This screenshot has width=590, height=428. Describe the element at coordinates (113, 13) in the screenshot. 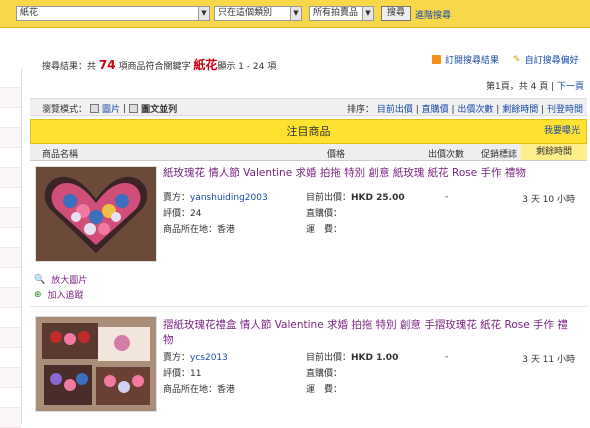

I see `search-input: 紙花 ▼` at that location.